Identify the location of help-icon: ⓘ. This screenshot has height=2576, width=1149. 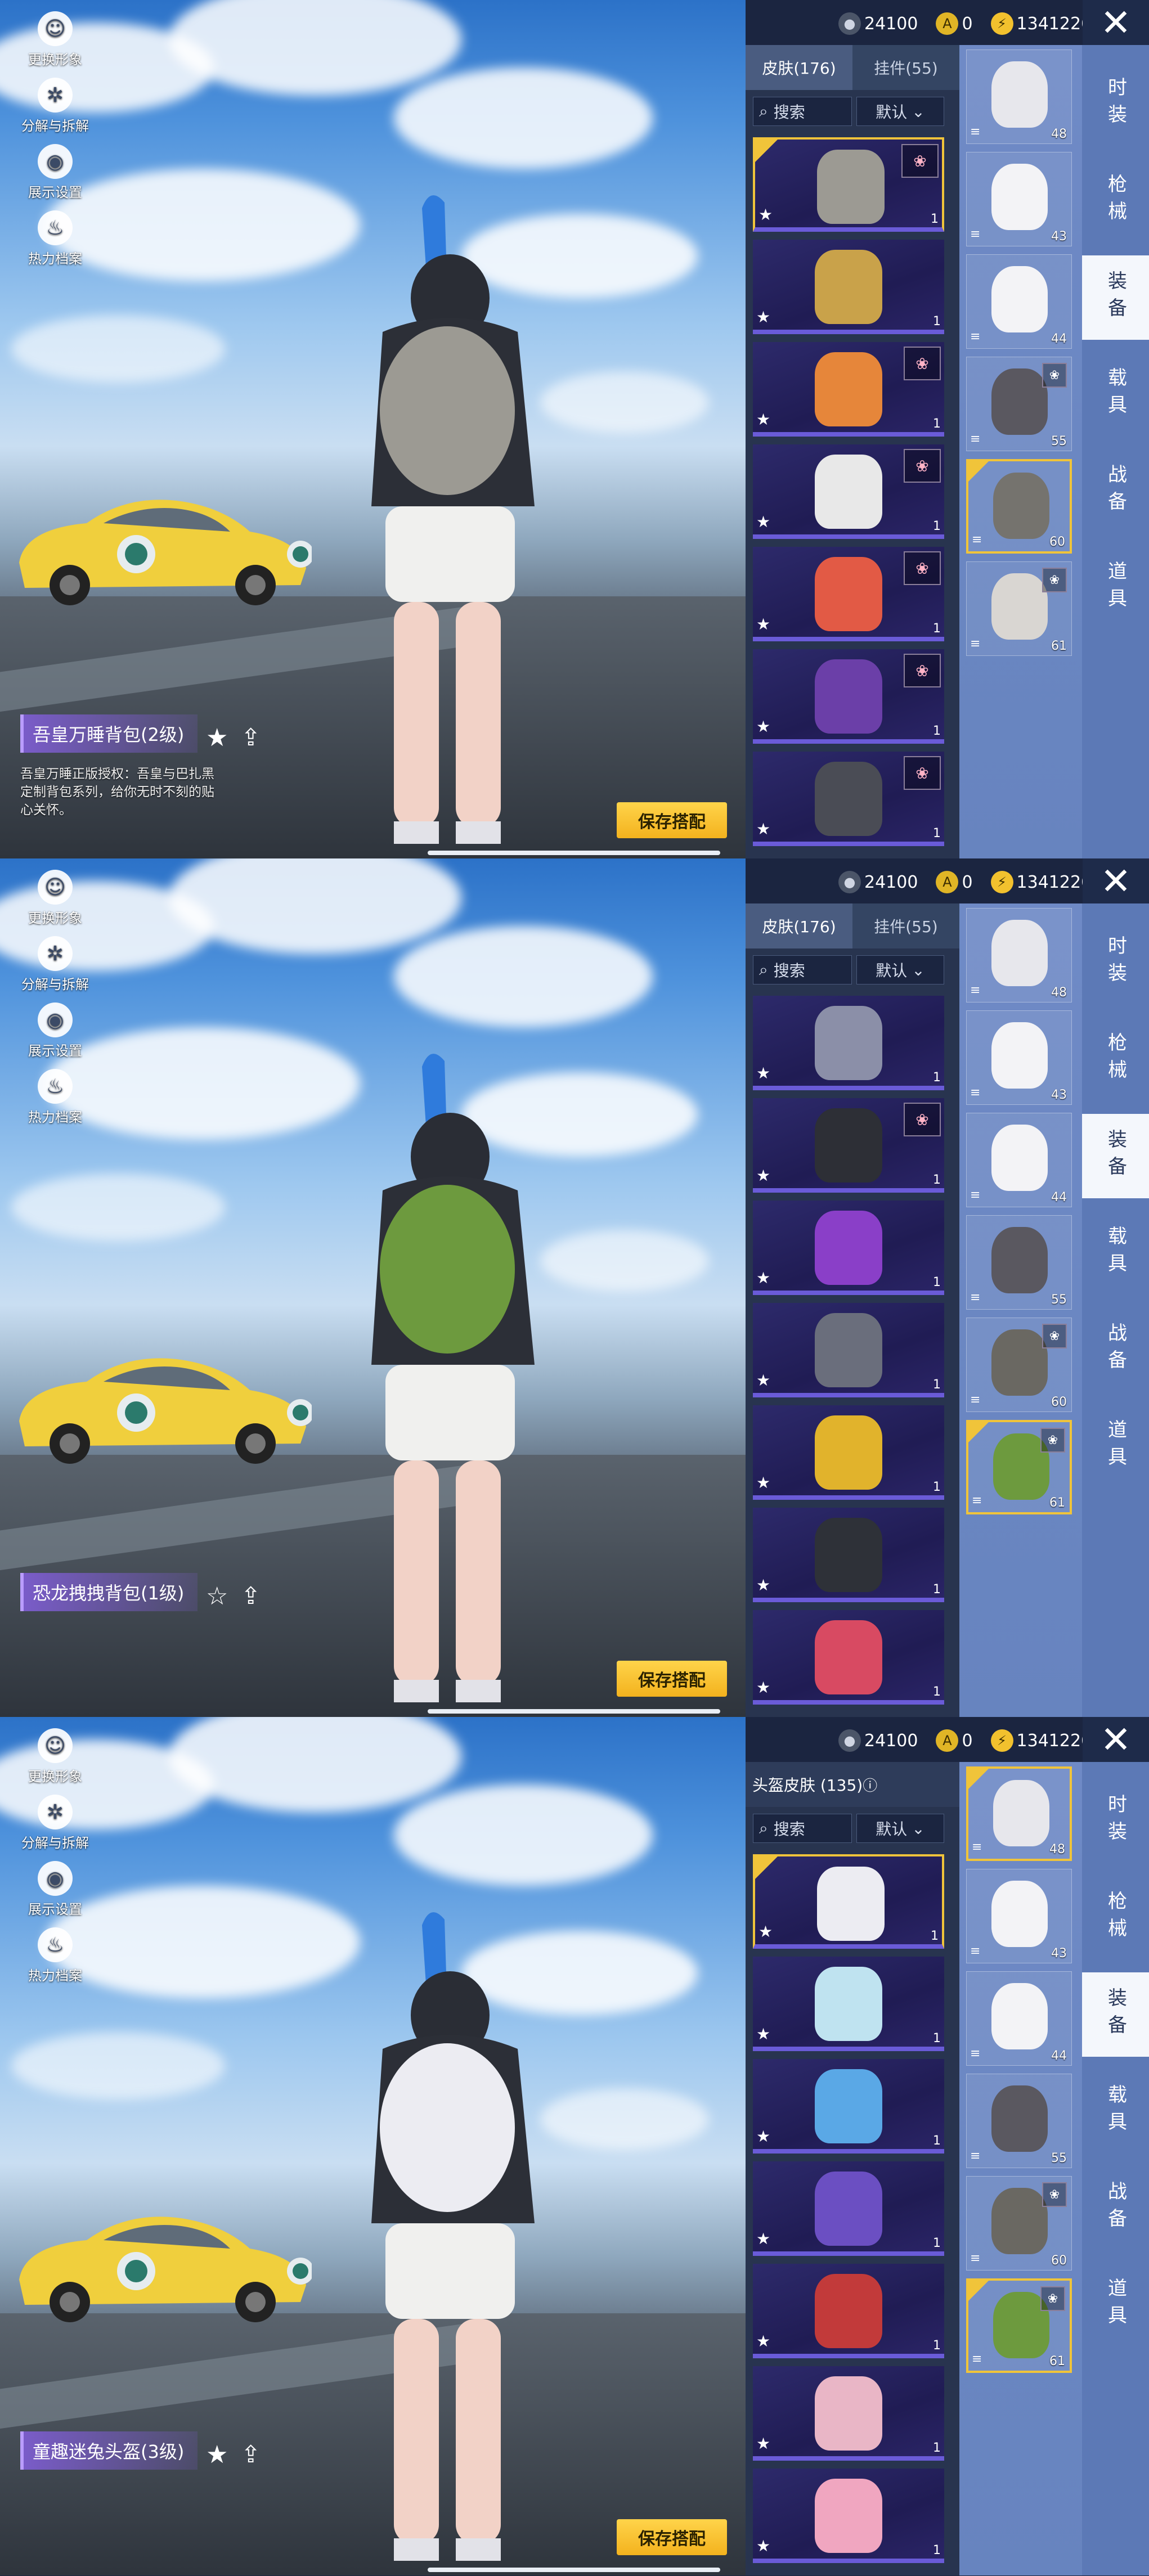
(870, 1784).